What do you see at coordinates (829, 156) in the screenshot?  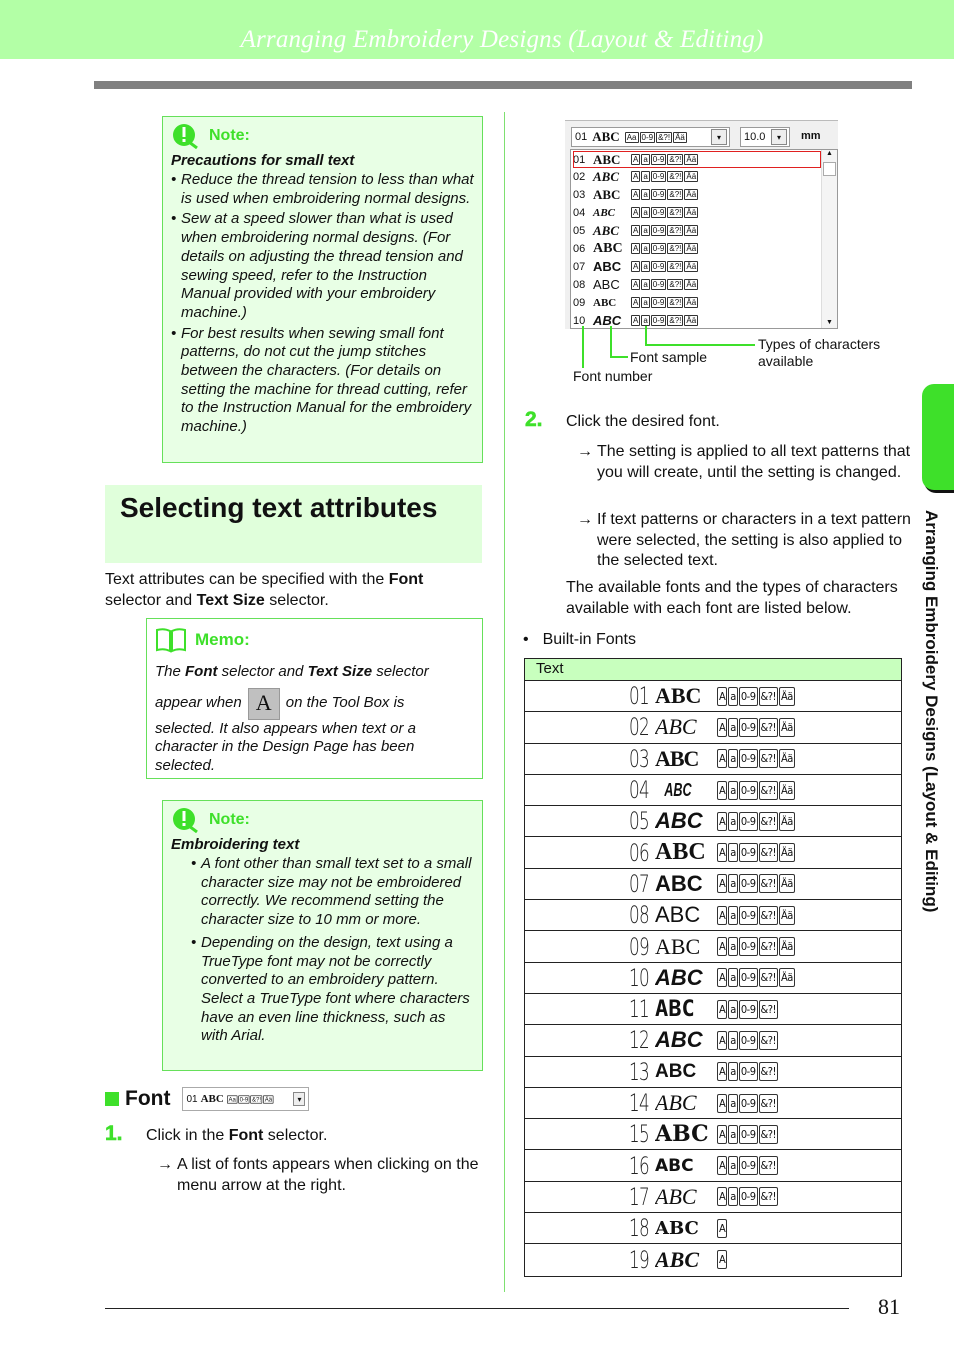 I see `scroll-up-icon: ▲` at bounding box center [829, 156].